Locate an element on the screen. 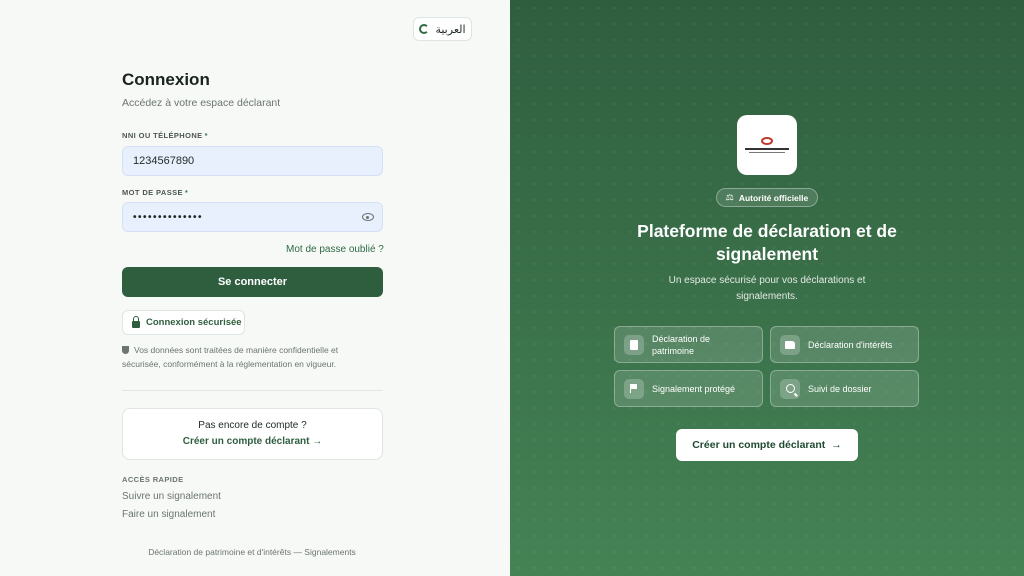  authority-label: Autorité officielle is located at coordinates (773, 197).